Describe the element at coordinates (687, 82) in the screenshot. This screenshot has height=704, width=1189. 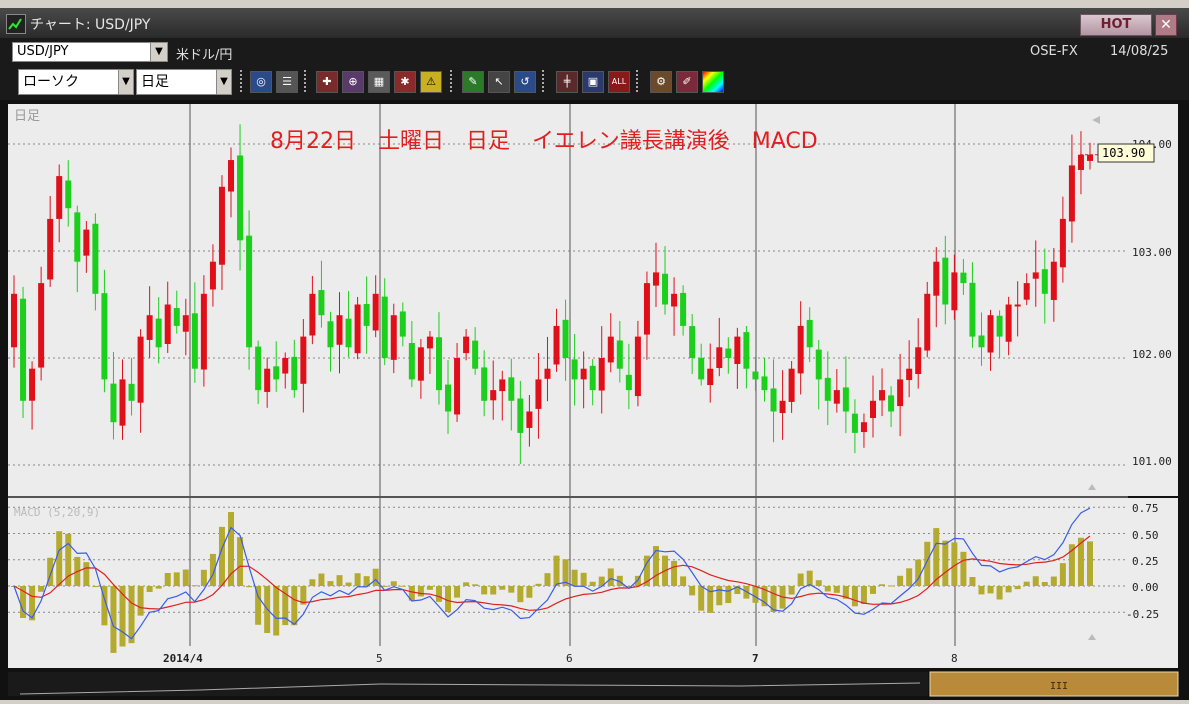
I see `paint-icon: ✐` at that location.